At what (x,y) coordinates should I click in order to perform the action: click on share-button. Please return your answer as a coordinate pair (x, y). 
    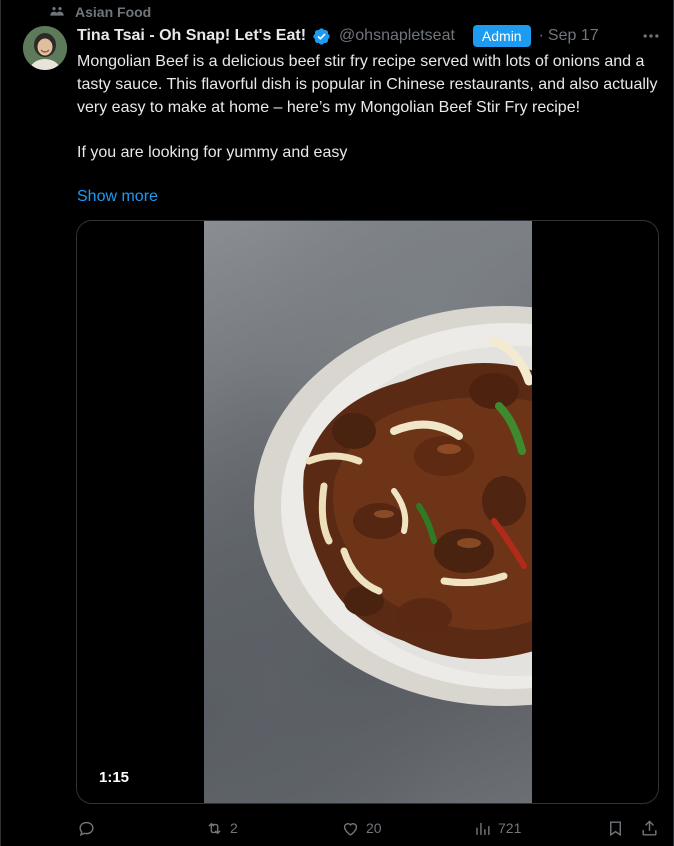
    Looking at the image, I should click on (649, 828).